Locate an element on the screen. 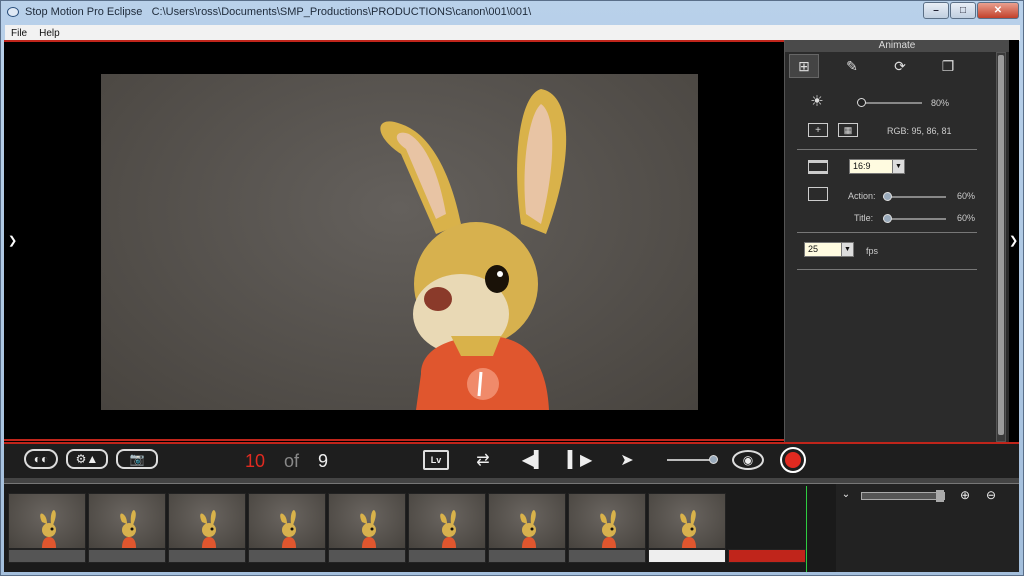 The width and height of the screenshot is (1024, 576). tab-refresh-icon: ⟳ is located at coordinates (900, 66).